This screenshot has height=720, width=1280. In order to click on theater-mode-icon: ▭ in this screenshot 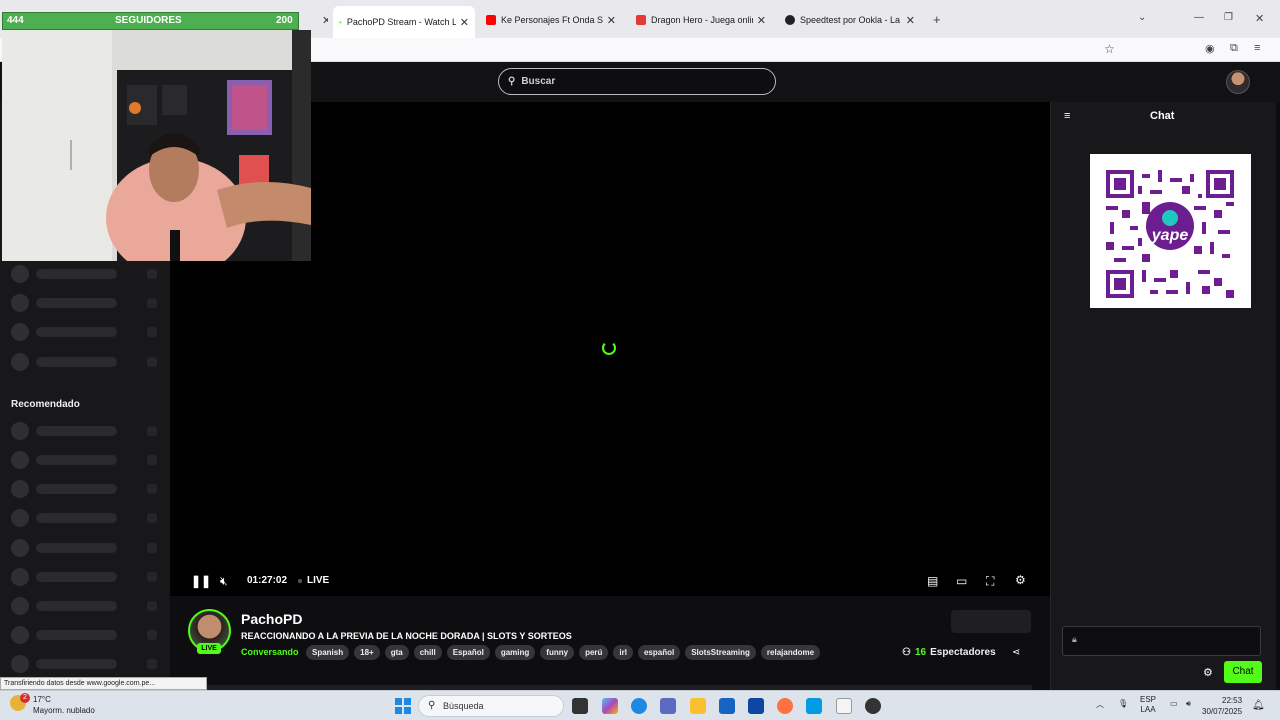, I will do `click(961, 581)`.